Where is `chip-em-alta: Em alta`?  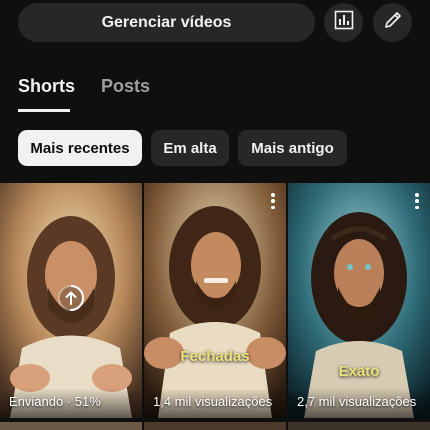 chip-em-alta: Em alta is located at coordinates (190, 148).